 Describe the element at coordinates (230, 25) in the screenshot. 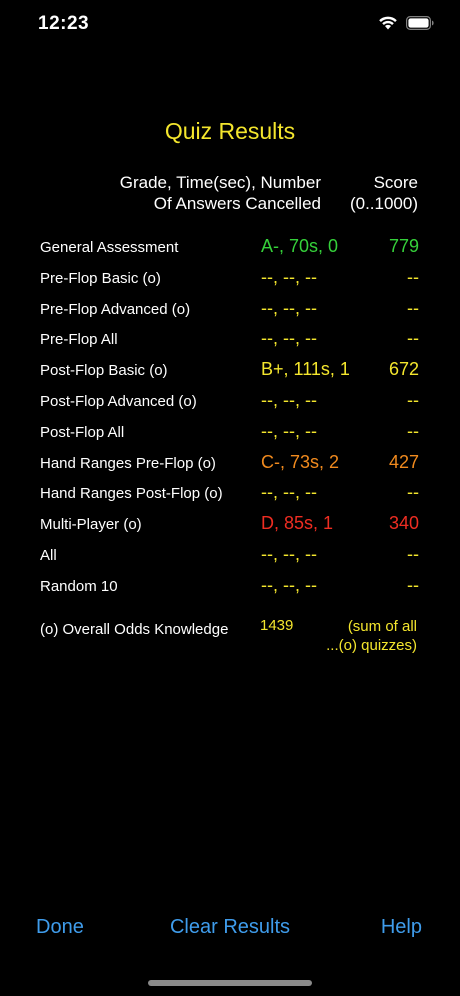

I see `status-bar: 12:23` at that location.